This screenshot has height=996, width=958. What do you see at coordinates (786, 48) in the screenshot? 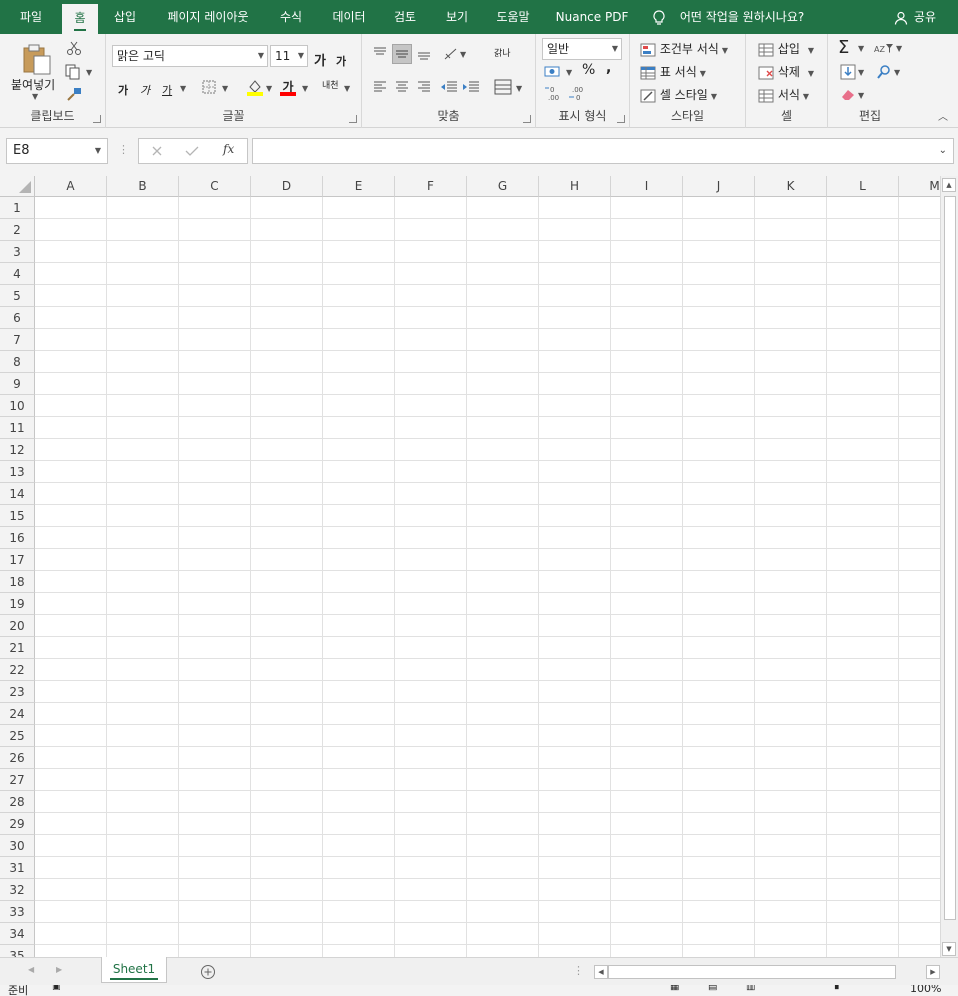
I see `insert-cells-button: 삽입 ▼` at bounding box center [786, 48].